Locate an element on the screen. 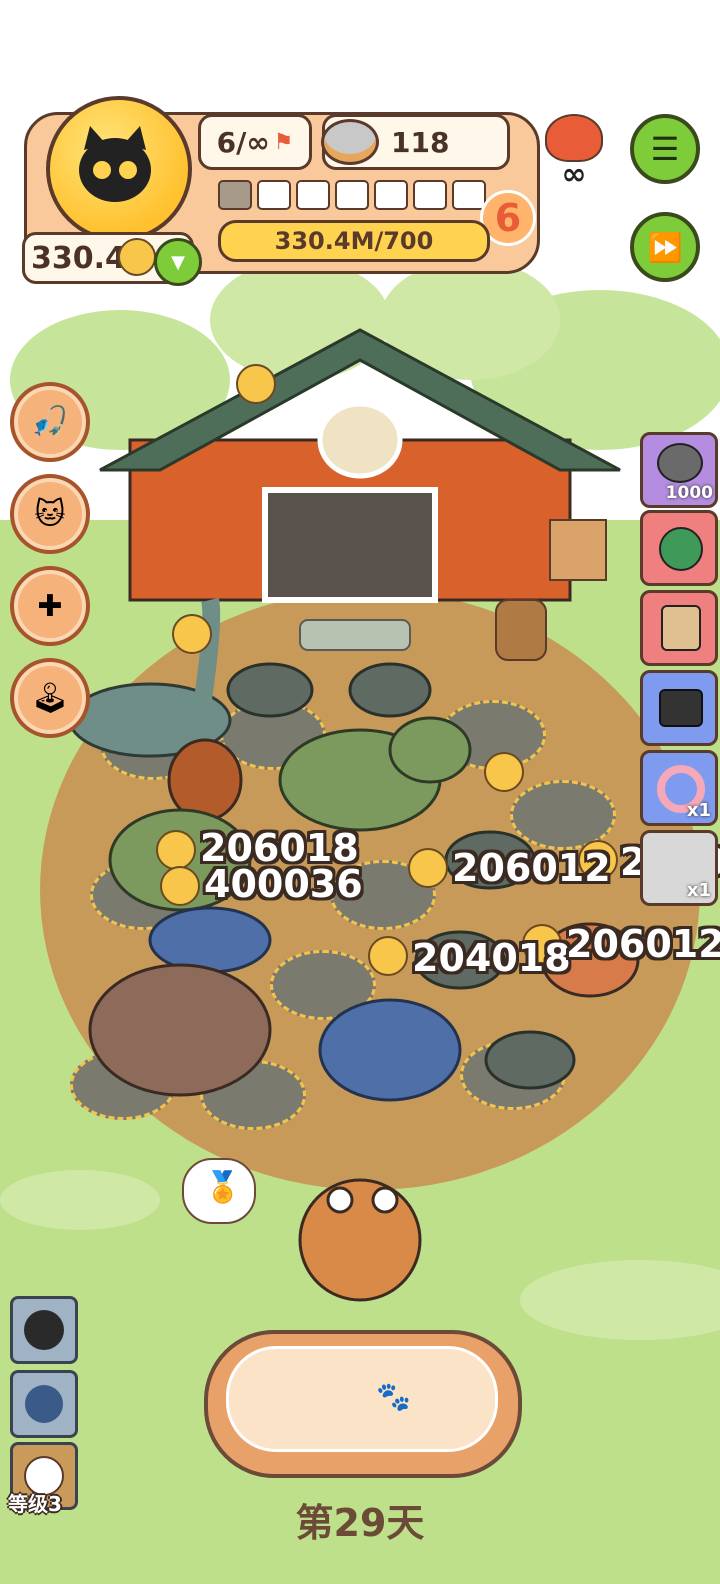  level-progress-segments is located at coordinates (352, 195).